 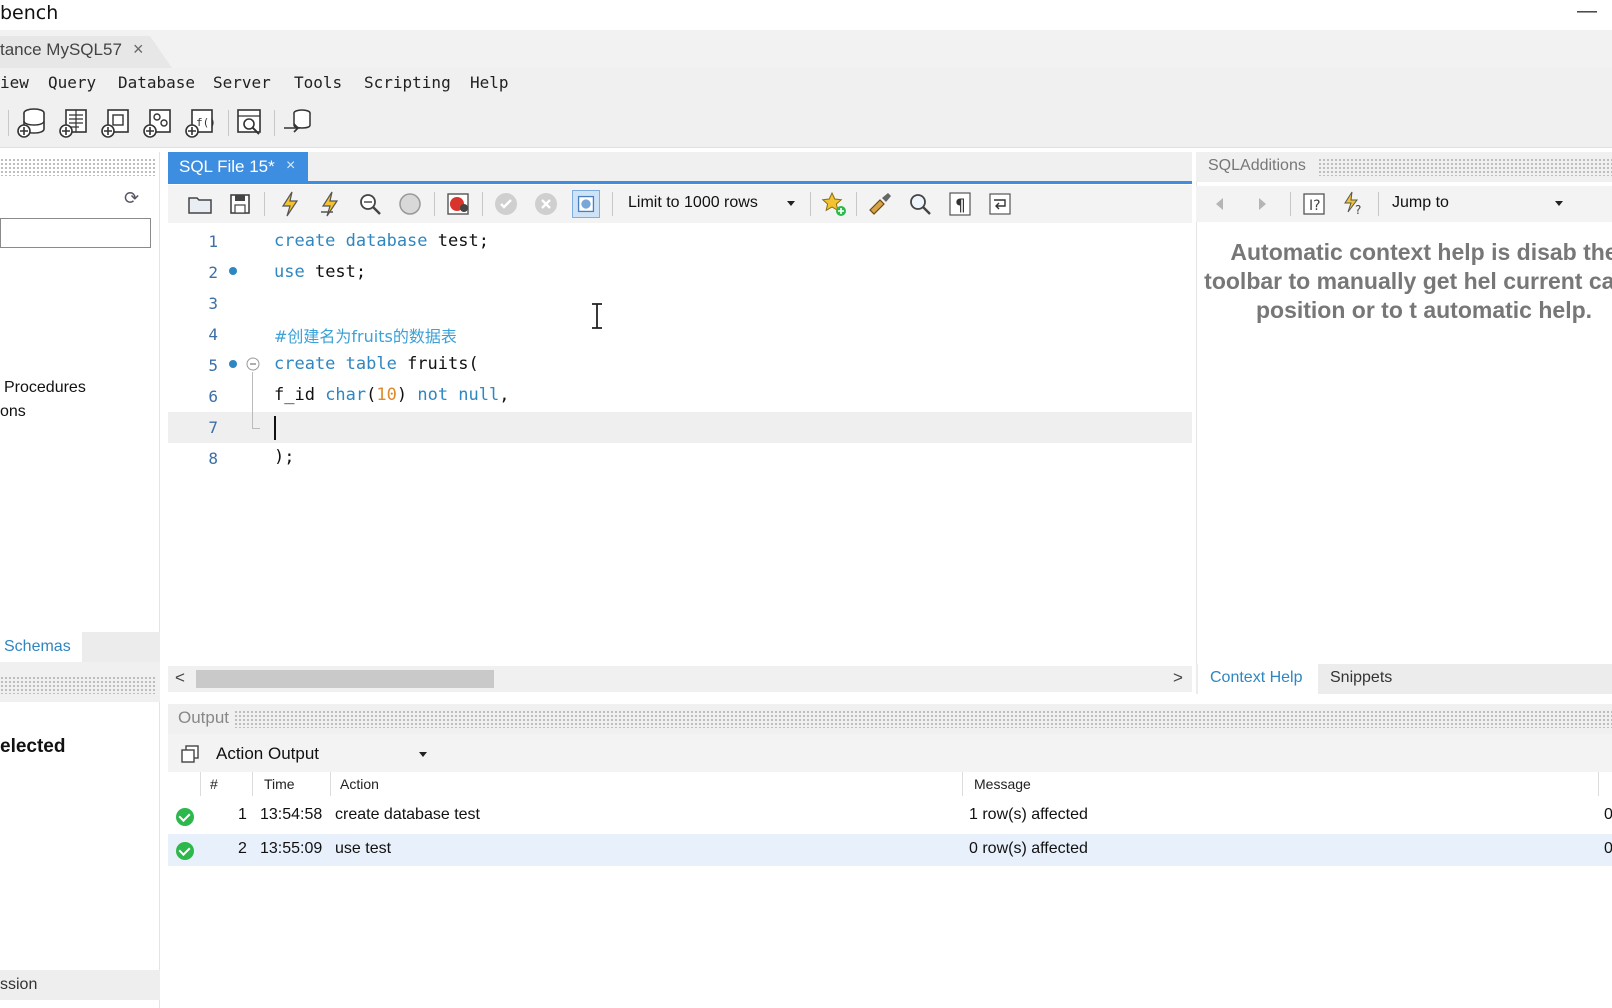 What do you see at coordinates (370, 204) in the screenshot?
I see `explain-icon` at bounding box center [370, 204].